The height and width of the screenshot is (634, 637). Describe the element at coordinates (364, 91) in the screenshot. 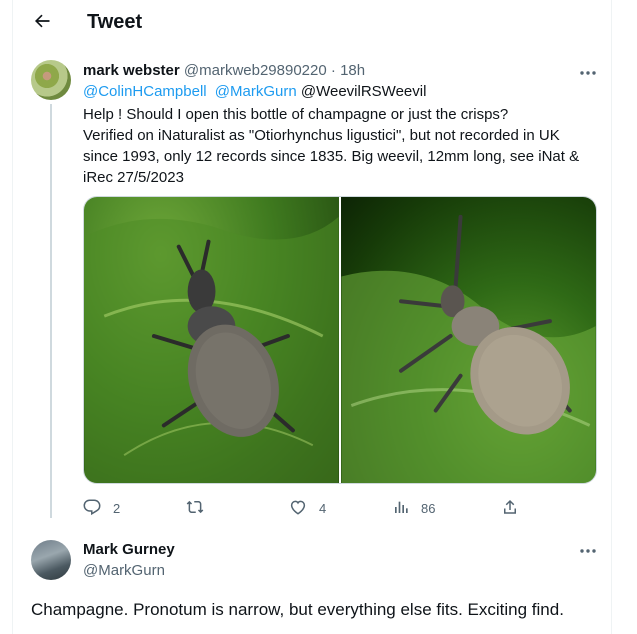

I see `mention-link: @WeevilRSWeevil` at that location.